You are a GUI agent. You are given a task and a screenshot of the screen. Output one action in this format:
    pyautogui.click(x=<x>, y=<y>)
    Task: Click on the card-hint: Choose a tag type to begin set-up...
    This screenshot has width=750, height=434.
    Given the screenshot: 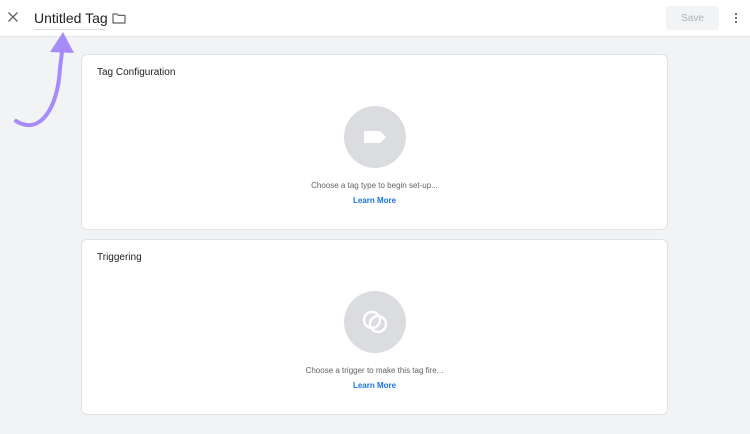 What is the action you would take?
    pyautogui.click(x=374, y=185)
    